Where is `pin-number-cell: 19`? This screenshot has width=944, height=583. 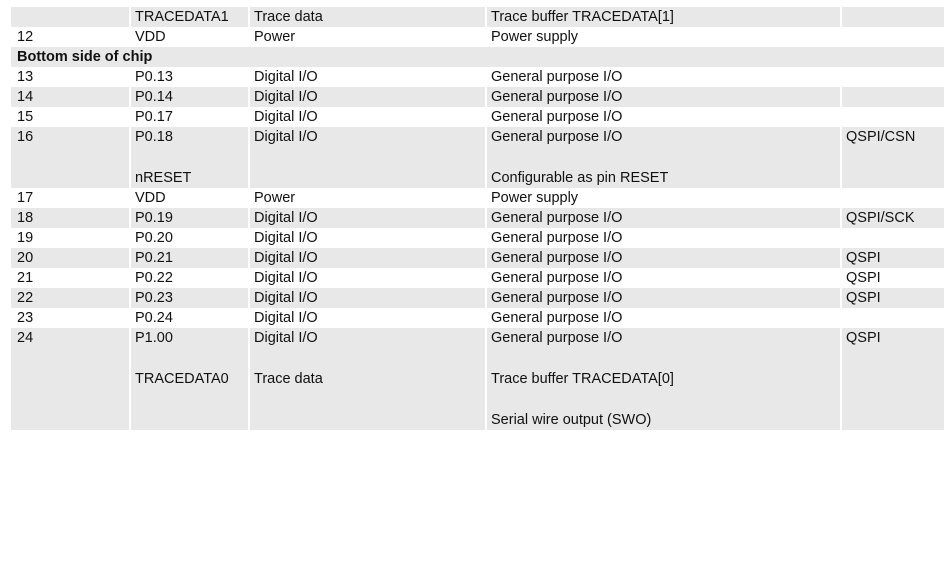
pin-number-cell: 19 is located at coordinates (70, 238).